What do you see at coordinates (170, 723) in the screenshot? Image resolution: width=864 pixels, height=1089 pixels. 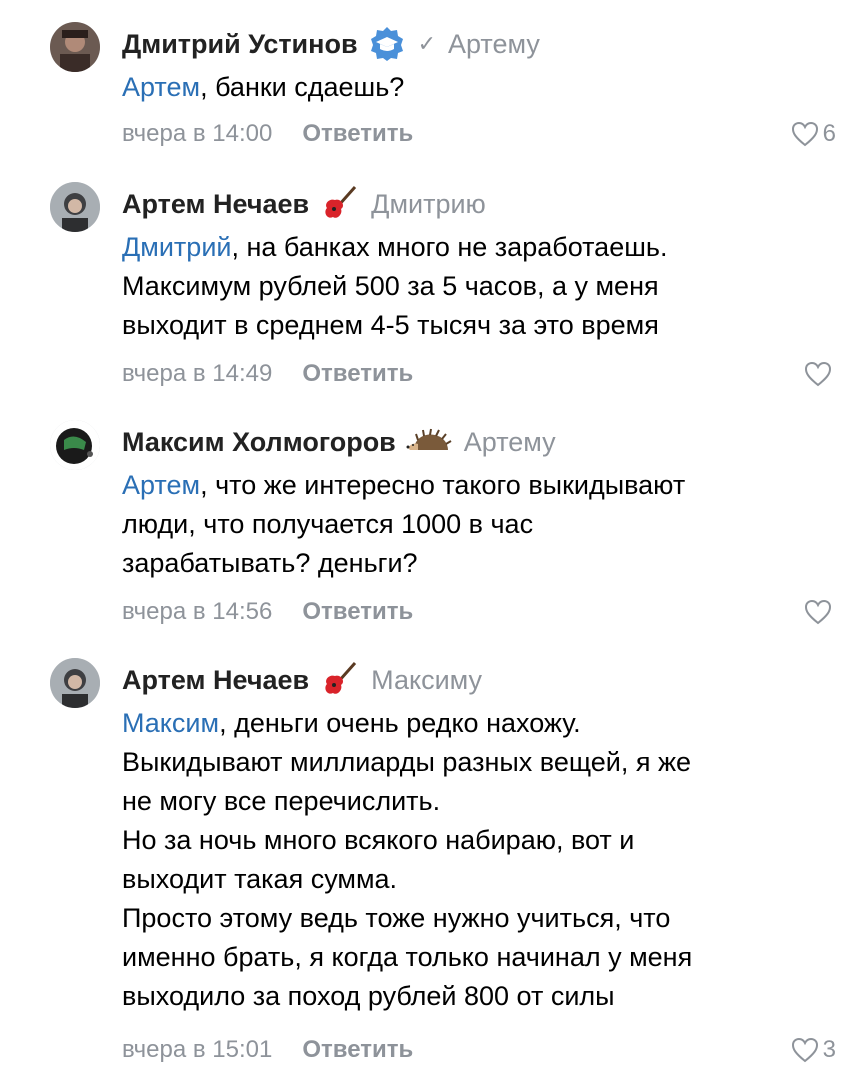 I see `mention-link: Максим` at bounding box center [170, 723].